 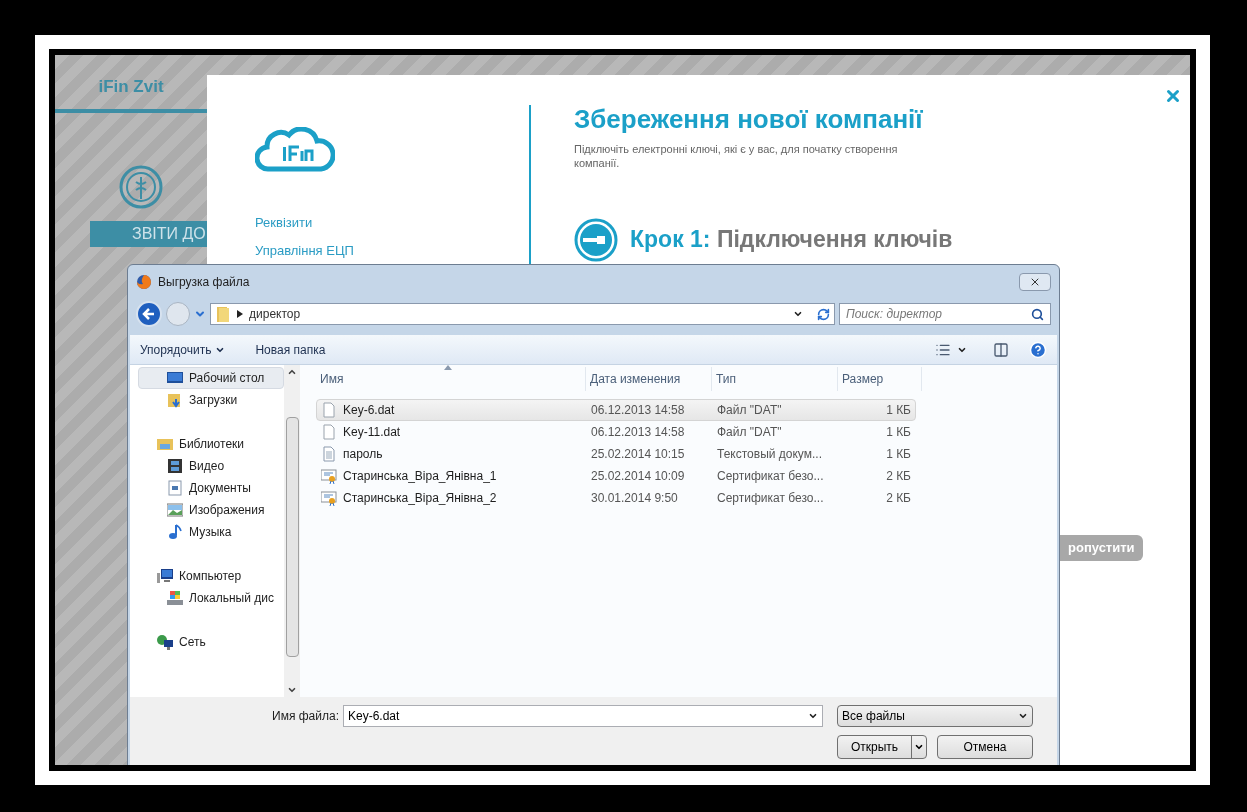 I want to click on desktop-icon, so click(x=175, y=378).